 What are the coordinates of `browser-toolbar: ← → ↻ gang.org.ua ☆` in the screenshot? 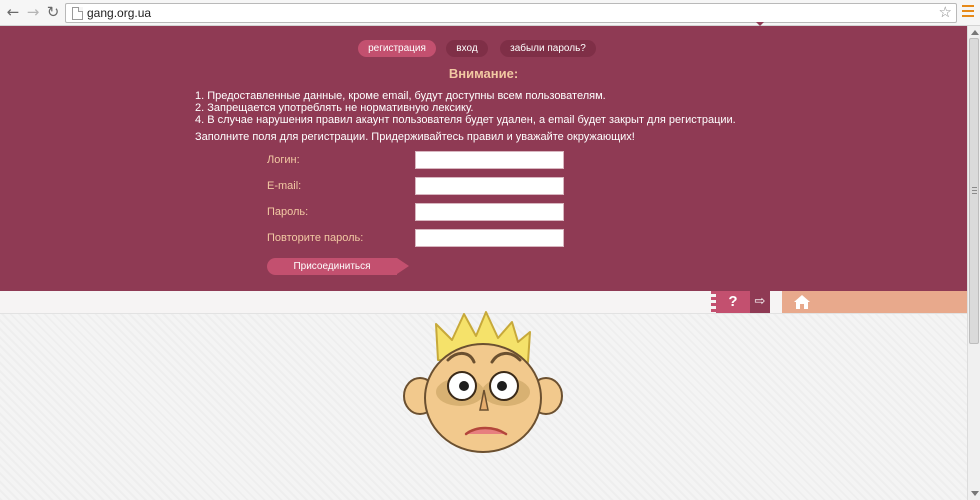 It's located at (490, 13).